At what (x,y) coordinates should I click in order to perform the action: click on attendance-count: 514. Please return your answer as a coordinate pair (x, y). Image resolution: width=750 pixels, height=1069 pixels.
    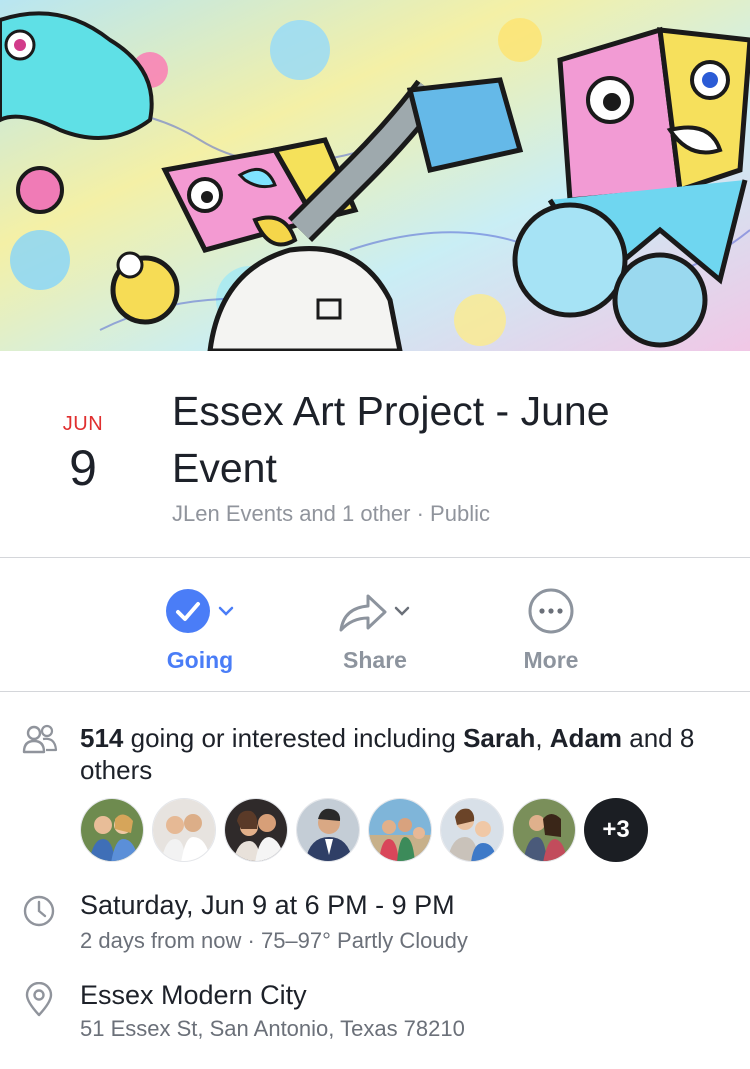
    Looking at the image, I should click on (102, 738).